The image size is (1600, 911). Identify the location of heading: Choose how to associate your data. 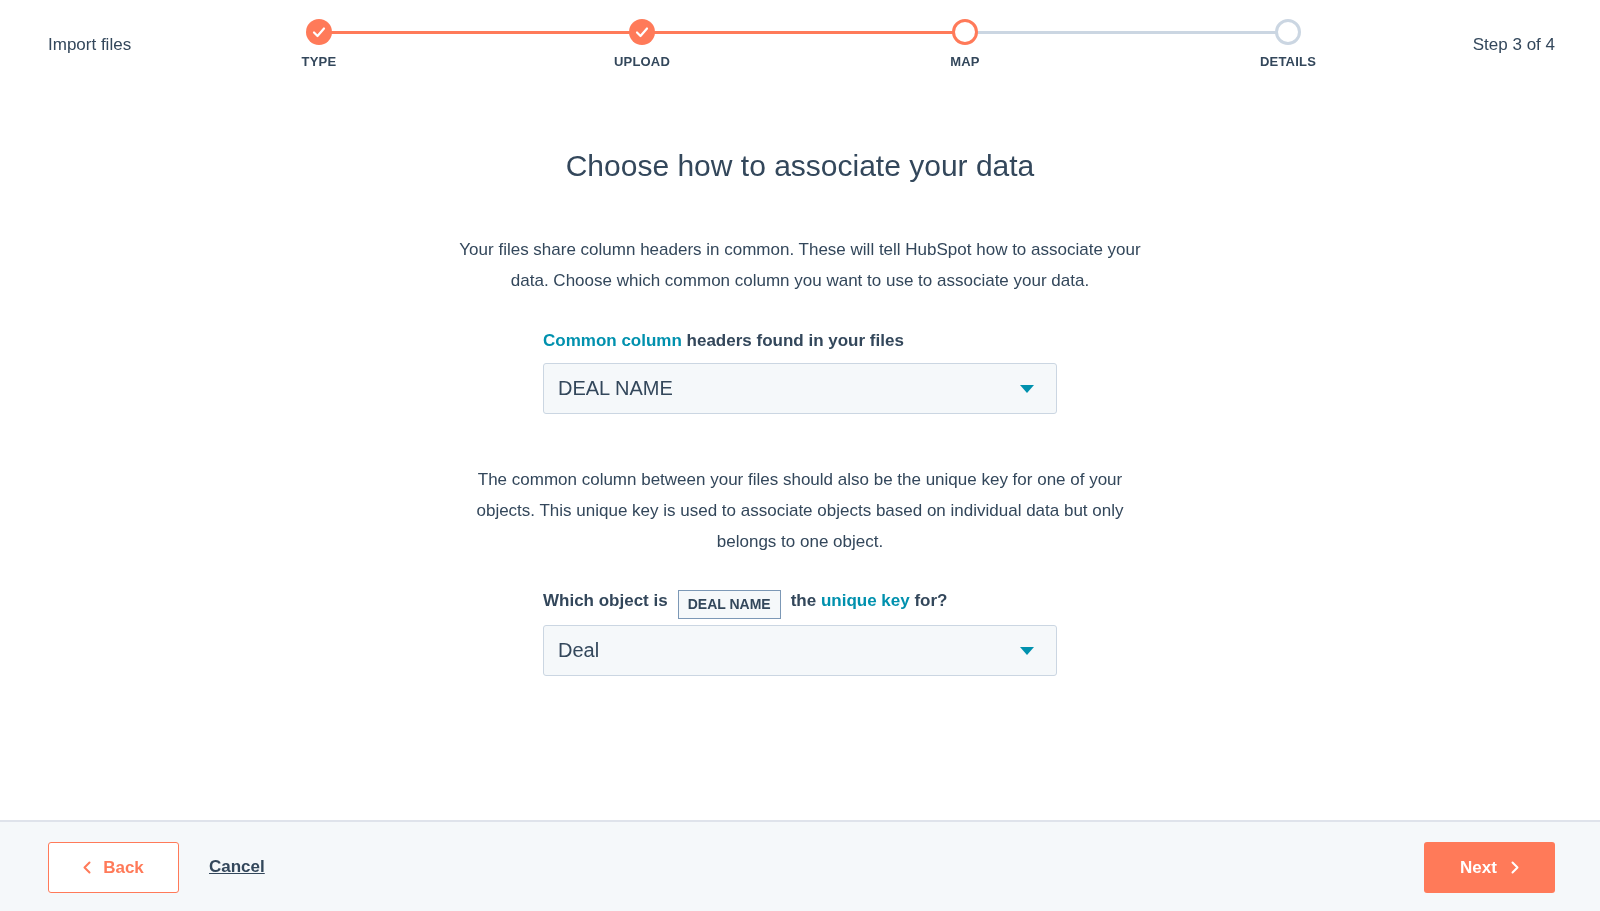
(800, 166).